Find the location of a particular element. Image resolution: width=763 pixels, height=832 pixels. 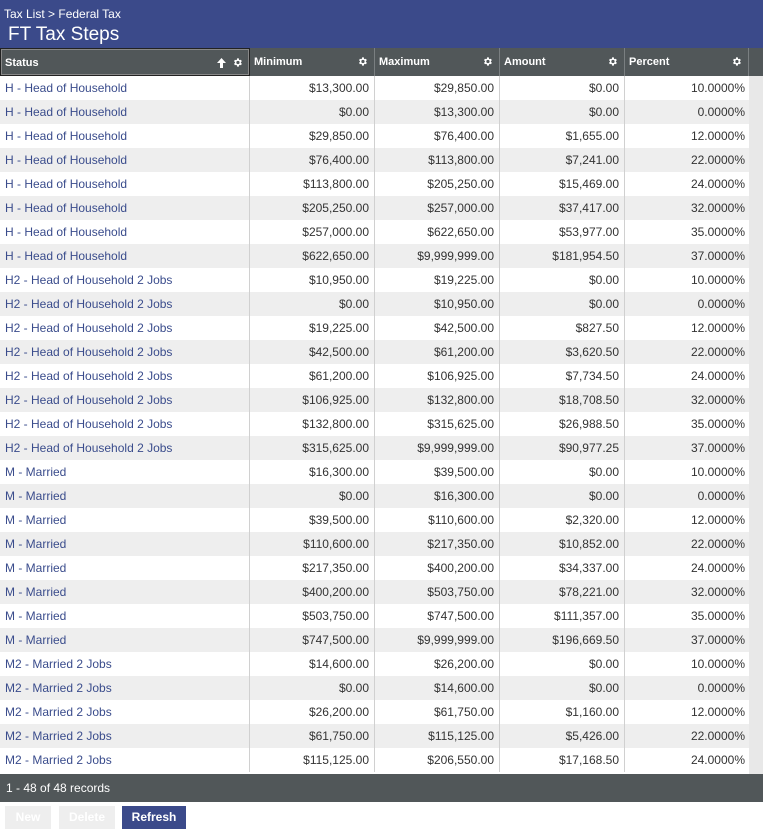

column-header-maximum: Maximum is located at coordinates (437, 62).